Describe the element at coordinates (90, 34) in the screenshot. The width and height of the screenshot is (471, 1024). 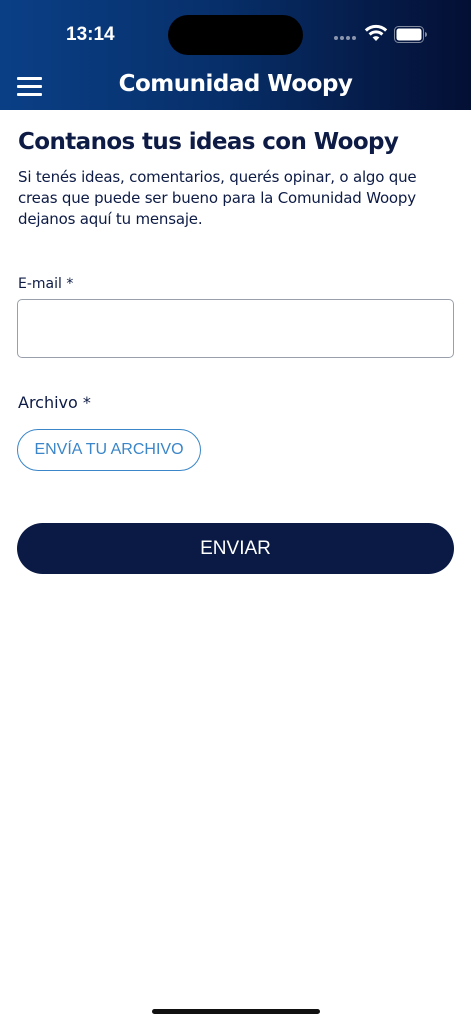
I see `status-time: 13:14` at that location.